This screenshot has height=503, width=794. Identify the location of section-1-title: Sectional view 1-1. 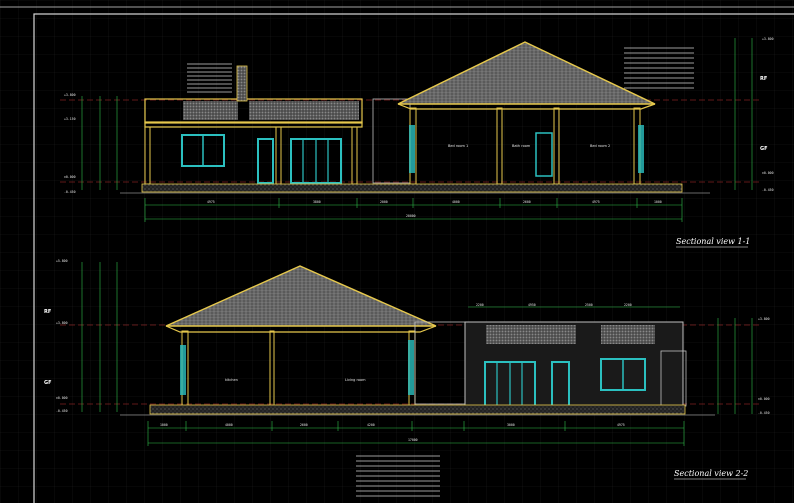
(713, 241).